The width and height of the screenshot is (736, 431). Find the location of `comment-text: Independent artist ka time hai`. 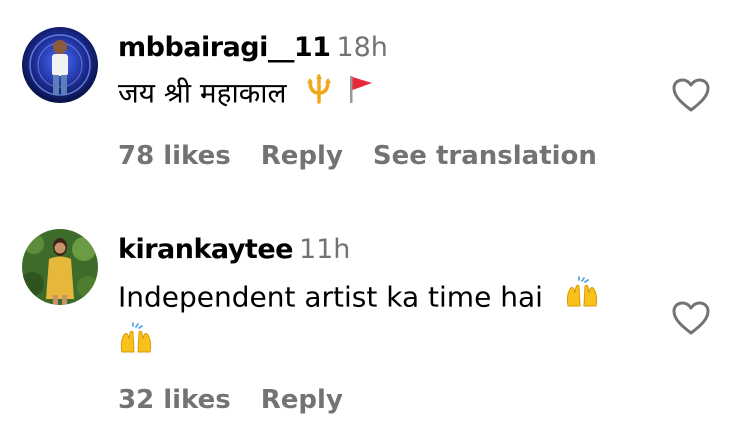

comment-text: Independent artist ka time hai is located at coordinates (359, 298).